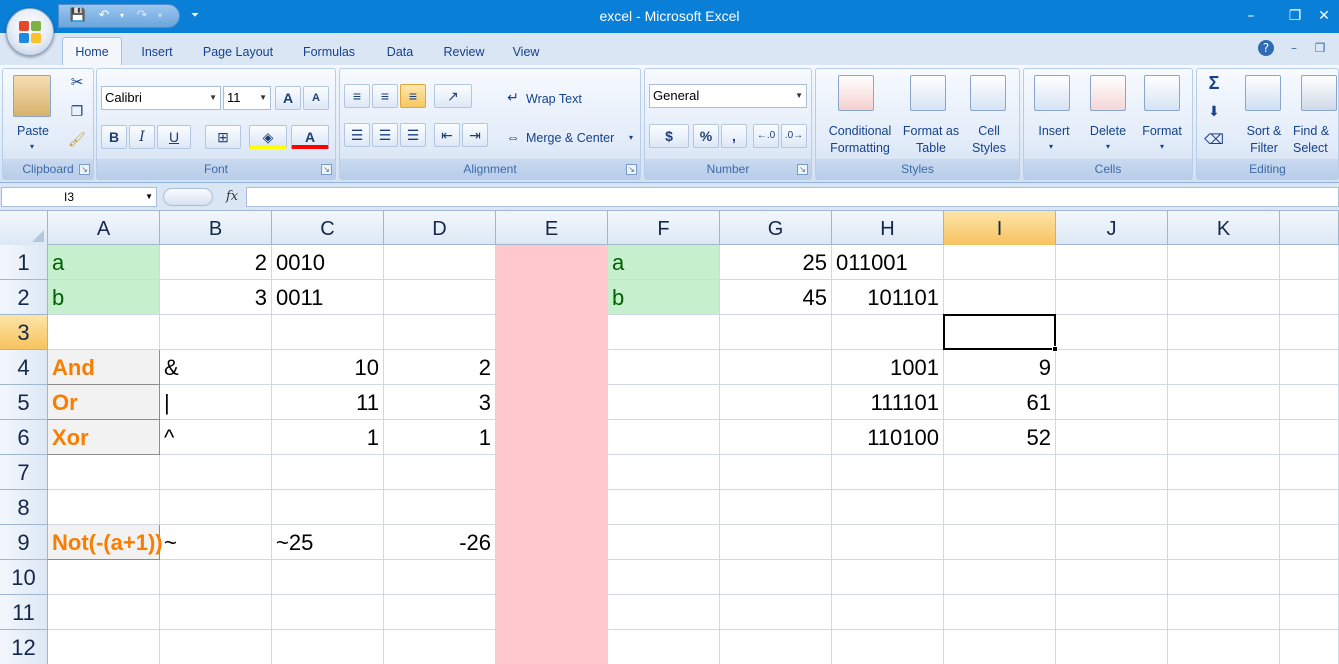 The height and width of the screenshot is (664, 1339). Describe the element at coordinates (776, 577) in the screenshot. I see `cell-g10` at that location.